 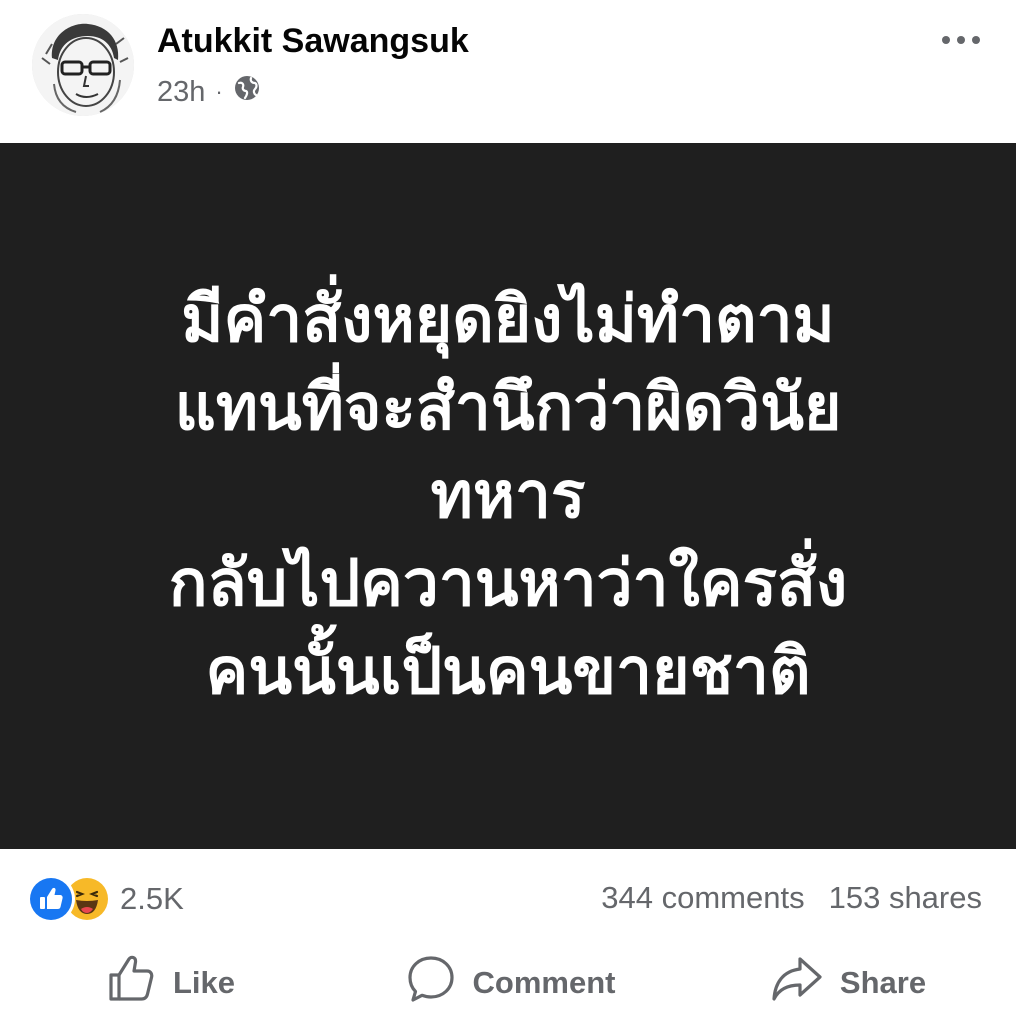 I want to click on avatar, so click(x=83, y=65).